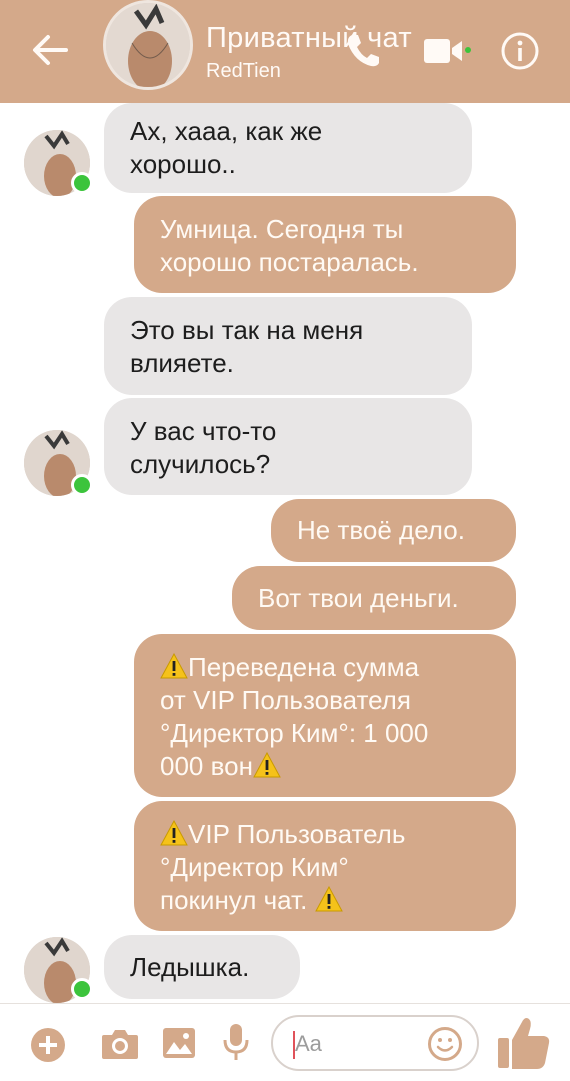 This screenshot has height=1081, width=570. Describe the element at coordinates (288, 148) in the screenshot. I see `message-bubble-incoming: Ах, хааа, как же хорошо..` at that location.